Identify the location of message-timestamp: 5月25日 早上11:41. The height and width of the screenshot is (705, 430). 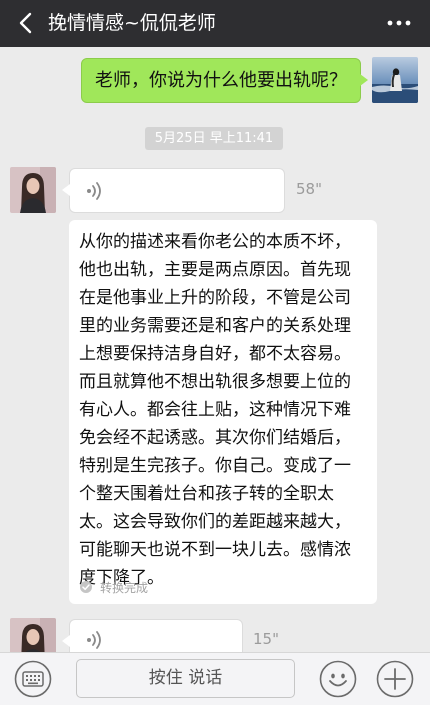
(214, 138).